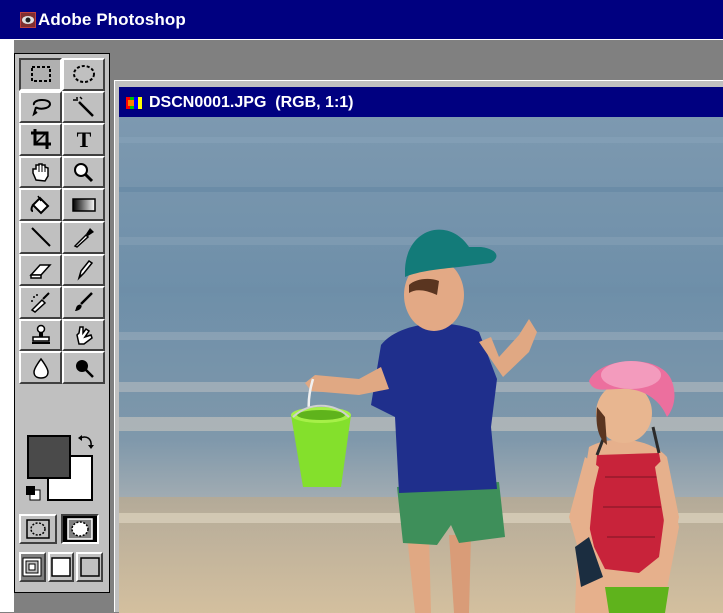  Describe the element at coordinates (251, 102) in the screenshot. I see `document-title: DSCN0001.JPG (RGB, 1:1)` at that location.